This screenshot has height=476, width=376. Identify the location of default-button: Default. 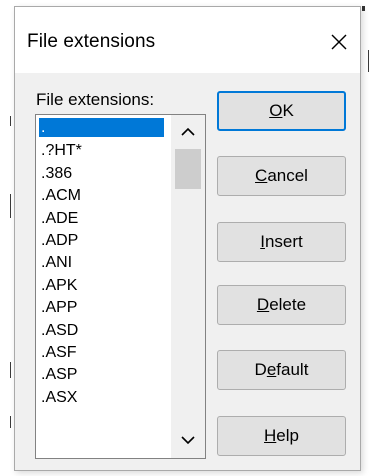
(281, 370).